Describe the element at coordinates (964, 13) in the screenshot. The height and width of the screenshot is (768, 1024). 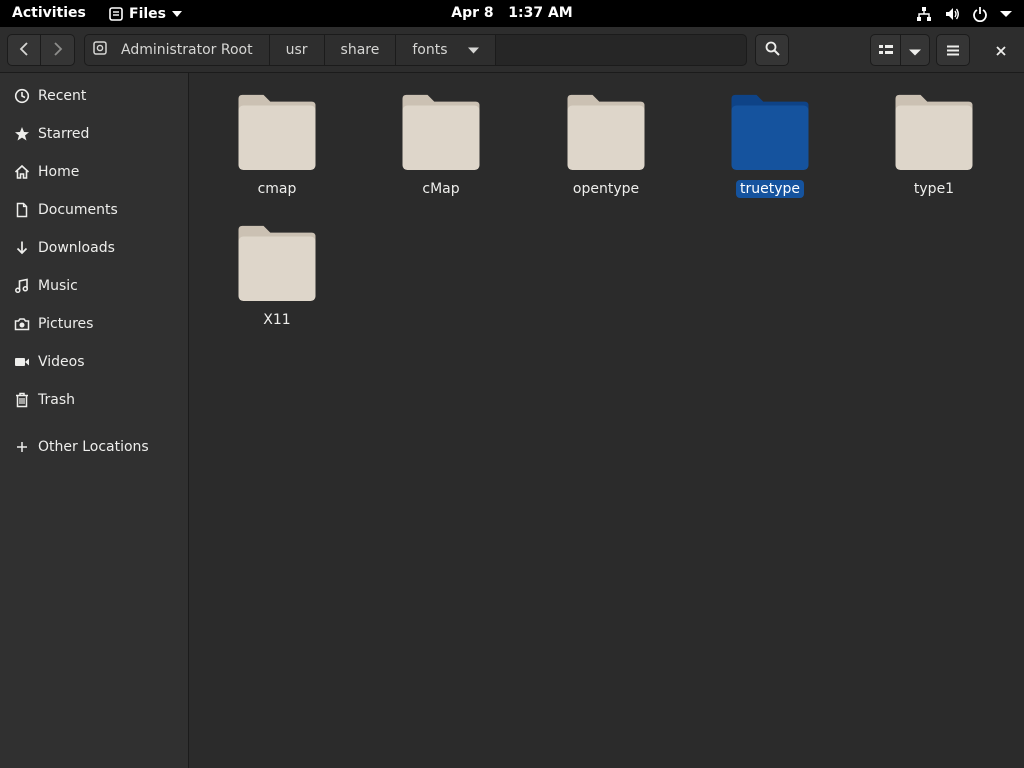
I see `system-tray` at that location.